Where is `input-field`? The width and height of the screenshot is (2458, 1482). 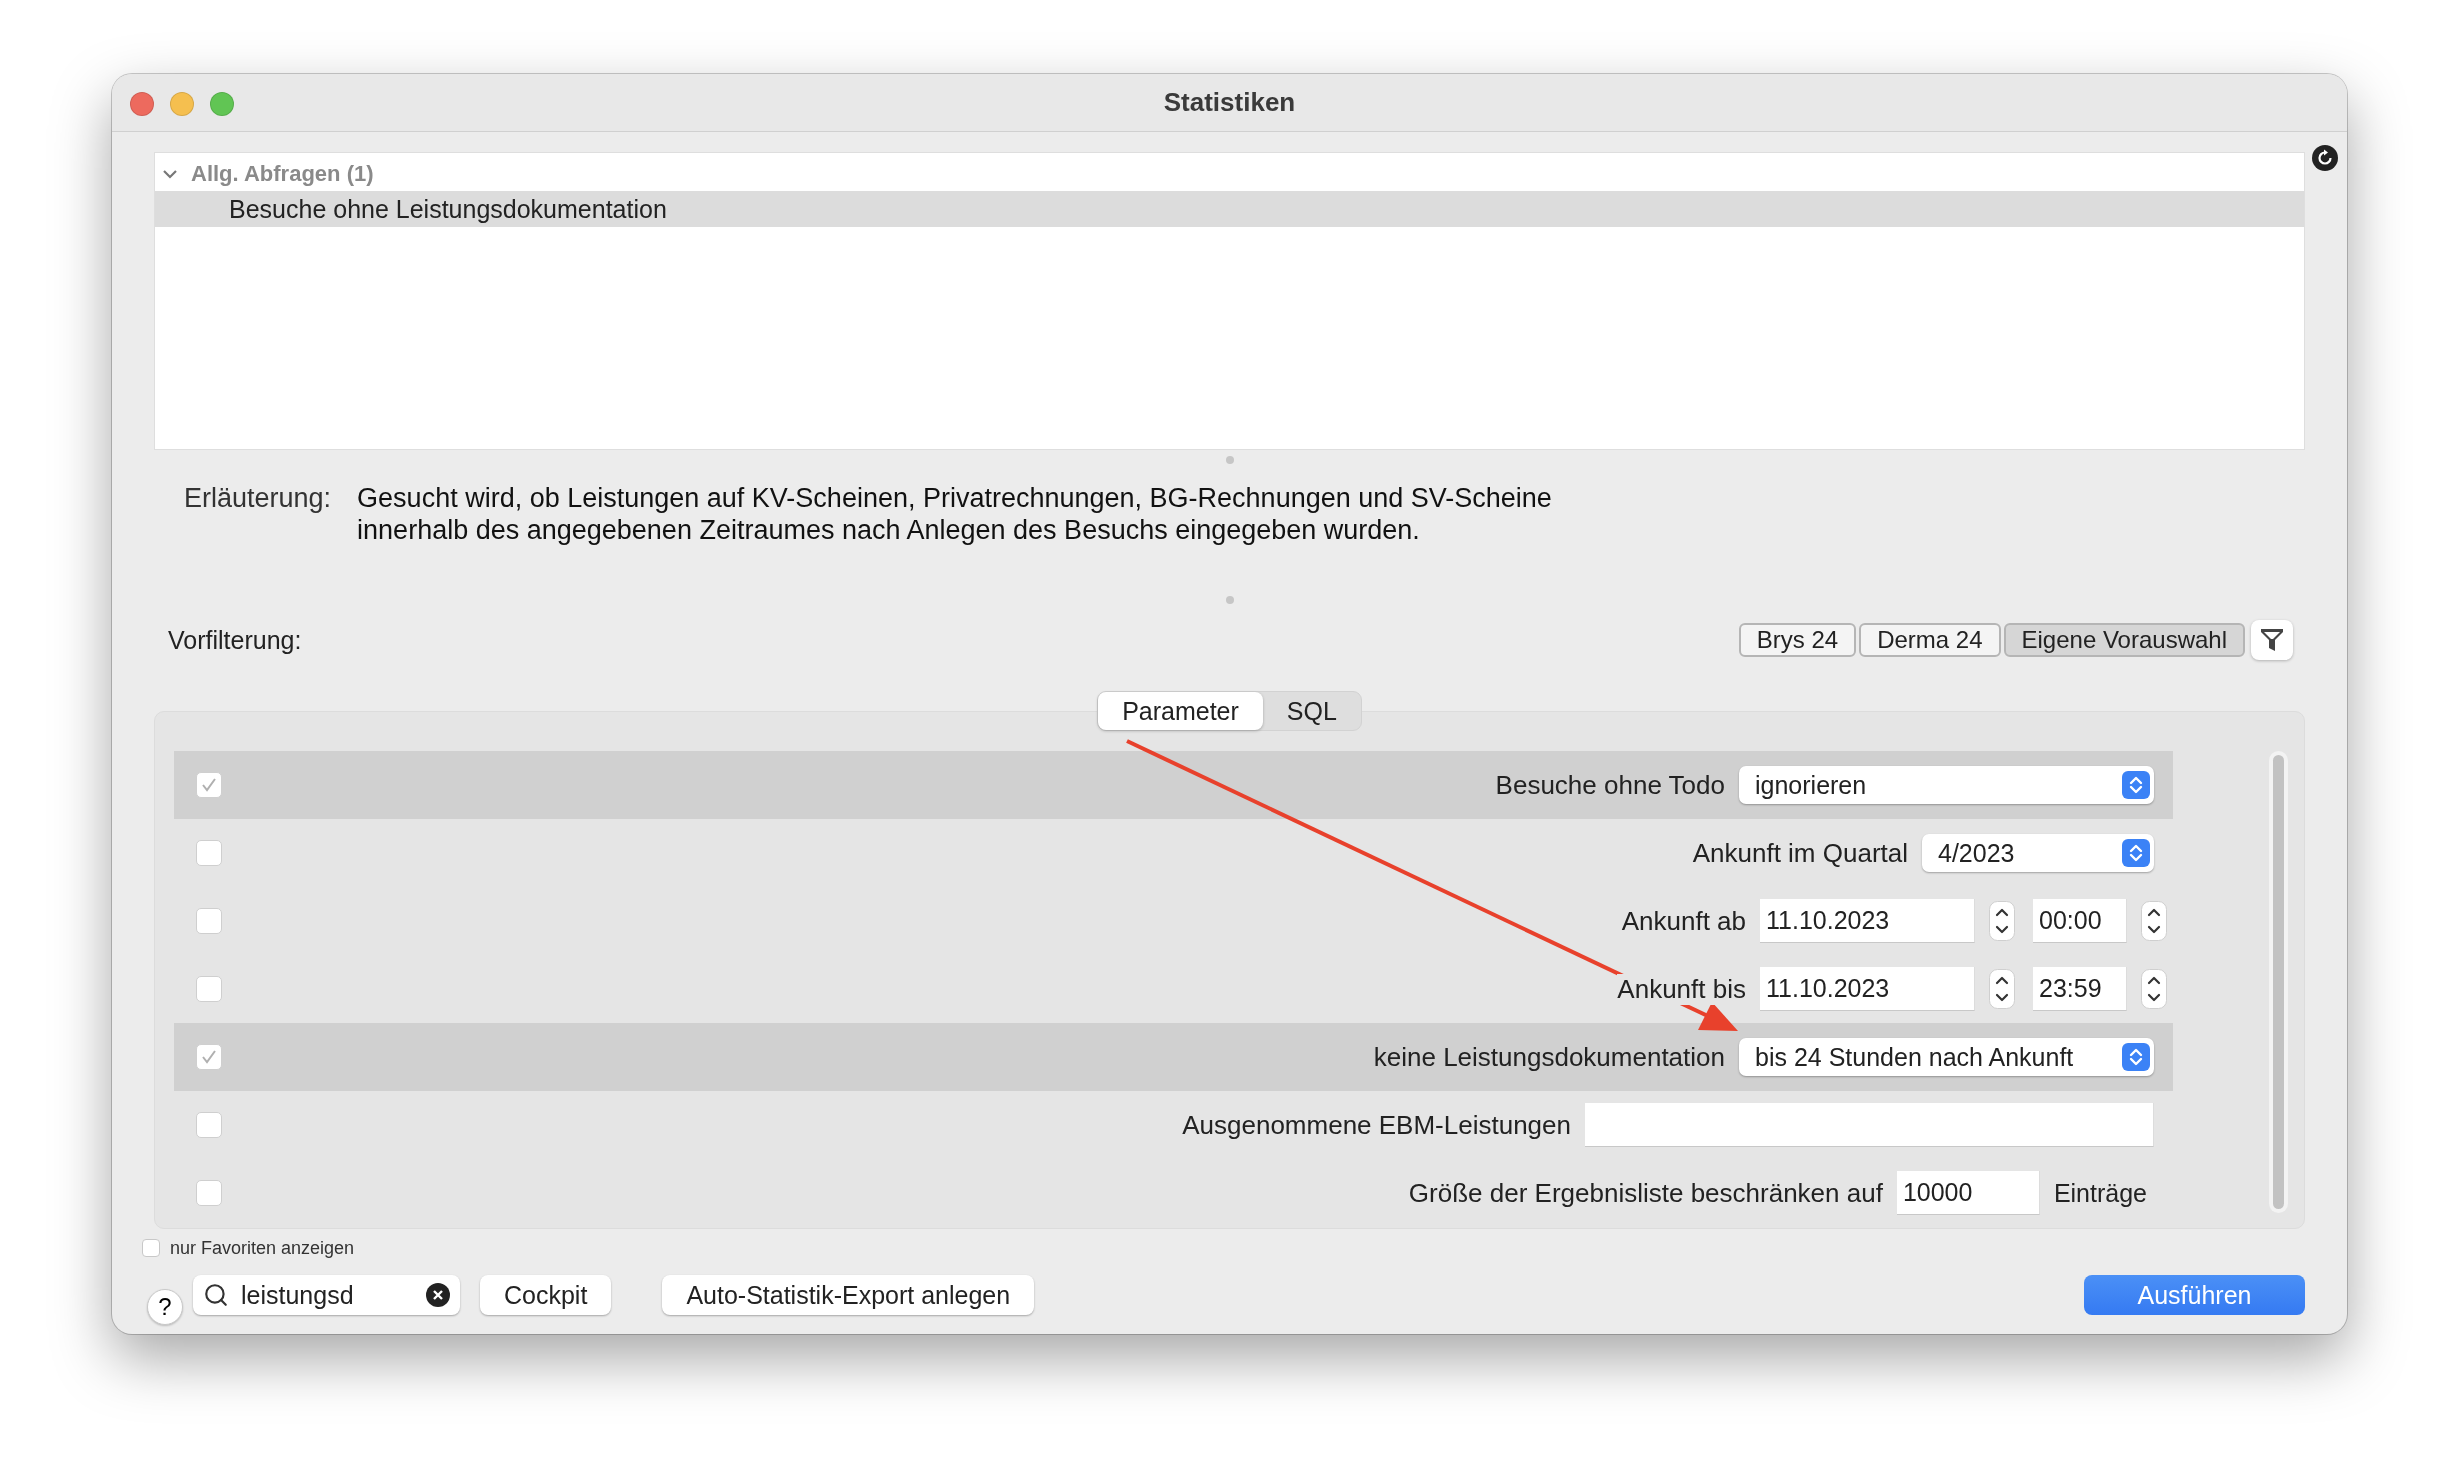 input-field is located at coordinates (1869, 1125).